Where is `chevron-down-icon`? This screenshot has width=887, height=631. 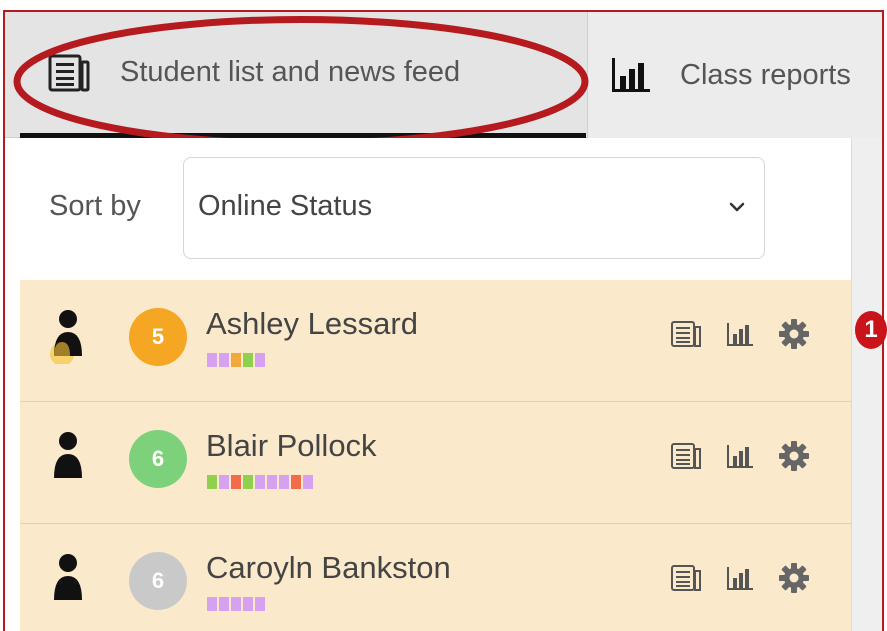
chevron-down-icon is located at coordinates (737, 207).